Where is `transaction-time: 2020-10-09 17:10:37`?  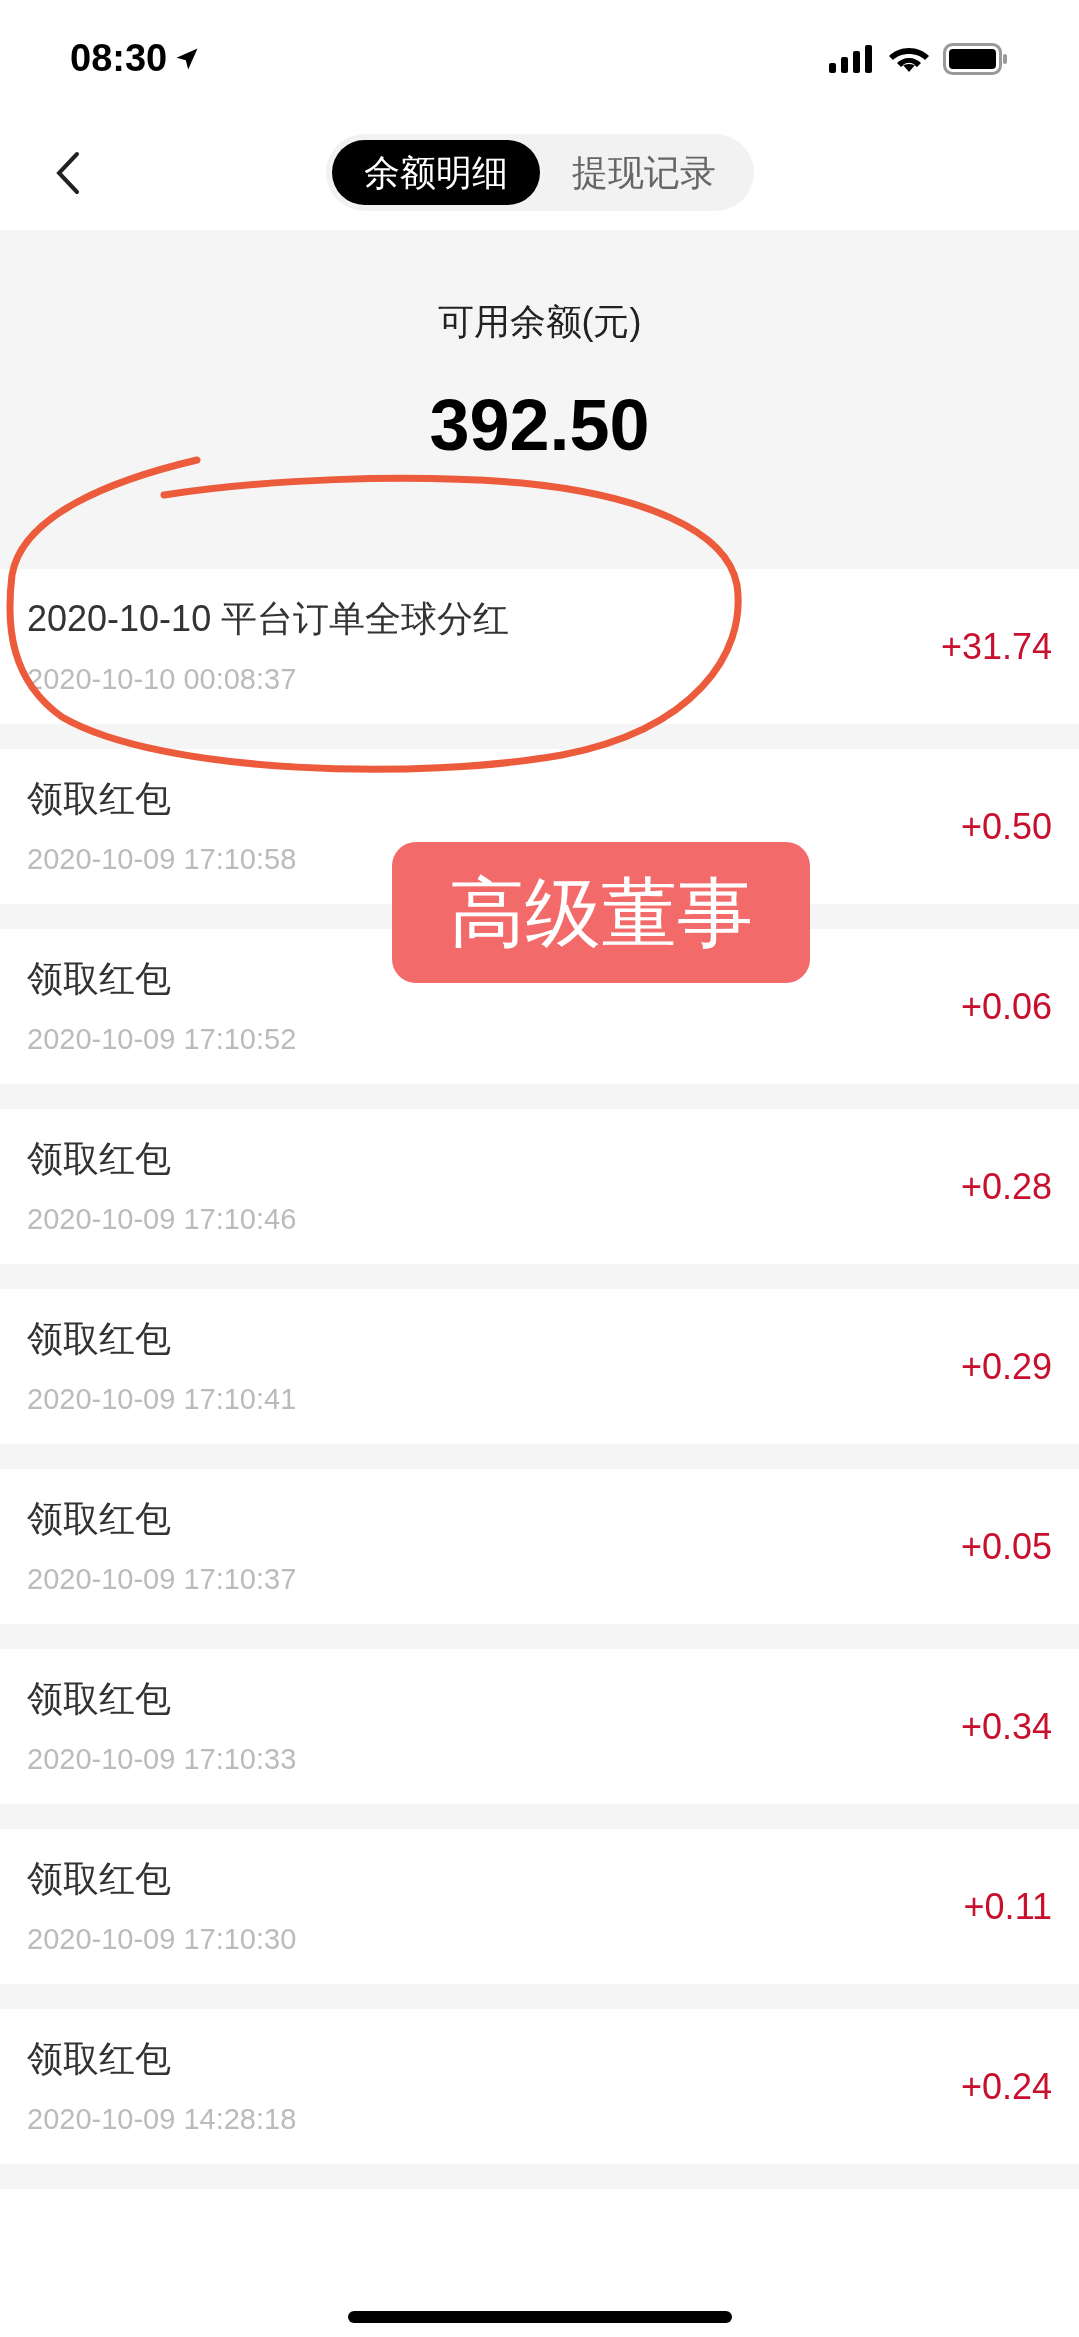
transaction-time: 2020-10-09 17:10:37 is located at coordinates (162, 1579).